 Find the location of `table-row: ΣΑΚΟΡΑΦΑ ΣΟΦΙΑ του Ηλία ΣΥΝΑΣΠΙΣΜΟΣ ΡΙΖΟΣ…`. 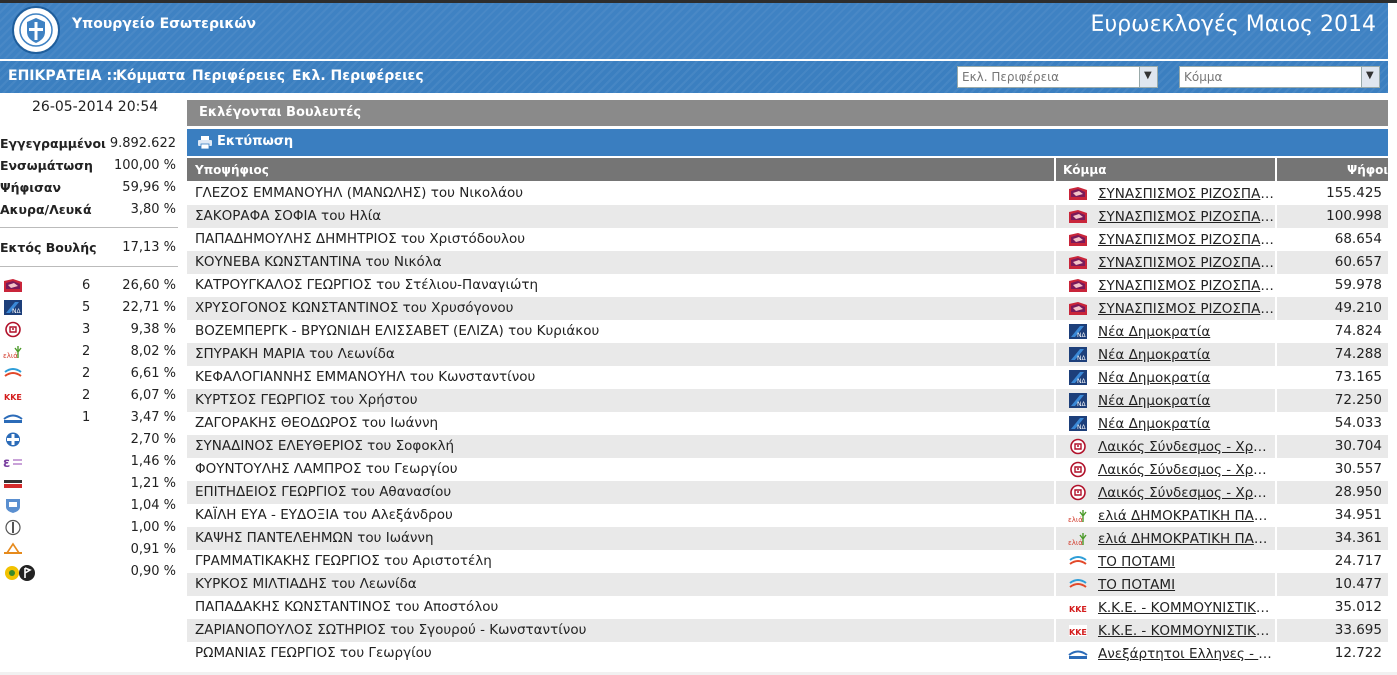

table-row: ΣΑΚΟΡΑΦΑ ΣΟΦΙΑ του Ηλία ΣΥΝΑΣΠΙΣΜΟΣ ΡΙΖΟΣ… is located at coordinates (787, 216).